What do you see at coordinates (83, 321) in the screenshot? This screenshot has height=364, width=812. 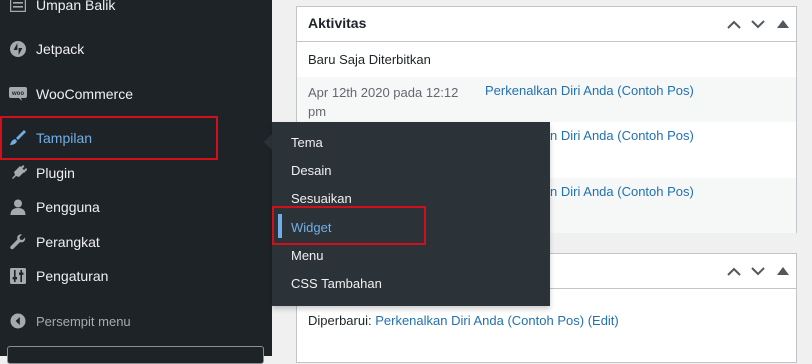 I see `collapse-menu-label: Persempit menu` at bounding box center [83, 321].